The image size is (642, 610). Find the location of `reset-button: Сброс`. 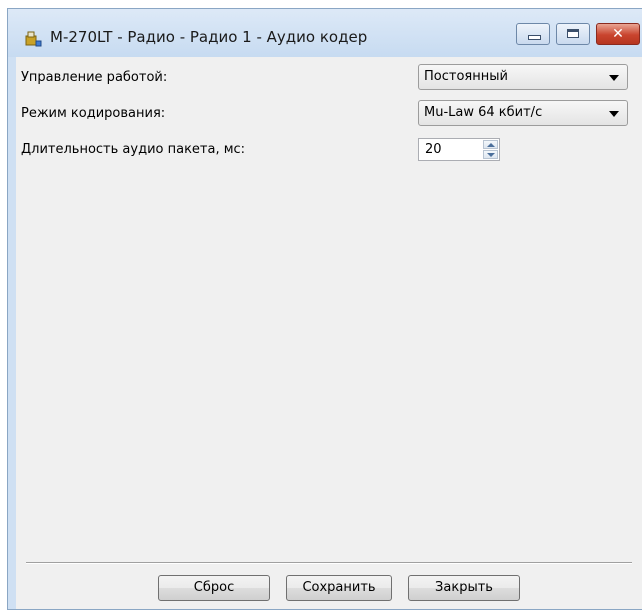

reset-button: Сброс is located at coordinates (214, 588).